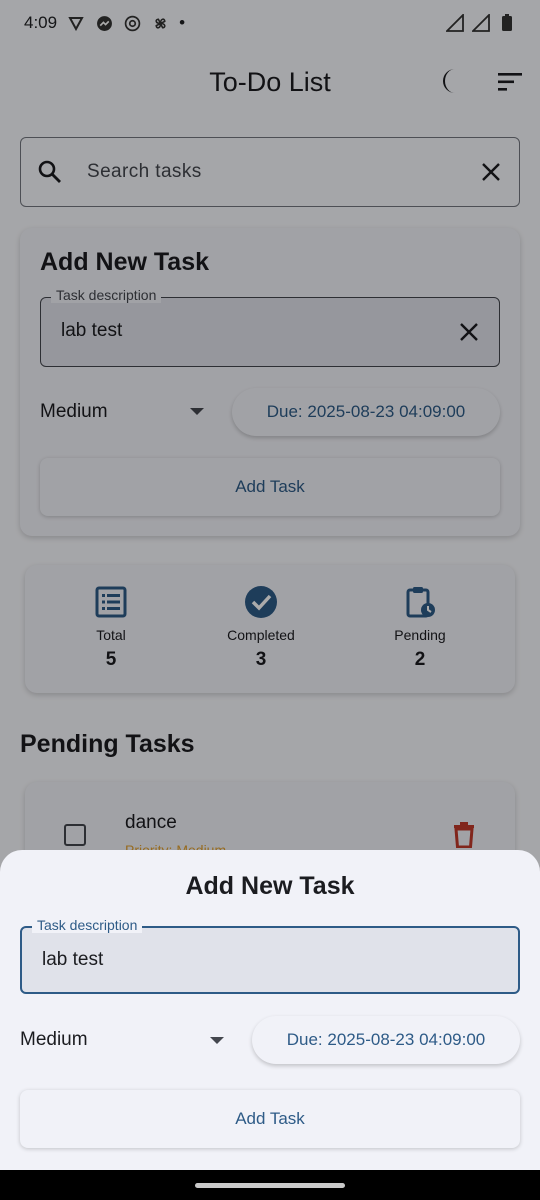 The image size is (540, 1200). I want to click on home-gesture-handle, so click(270, 1185).